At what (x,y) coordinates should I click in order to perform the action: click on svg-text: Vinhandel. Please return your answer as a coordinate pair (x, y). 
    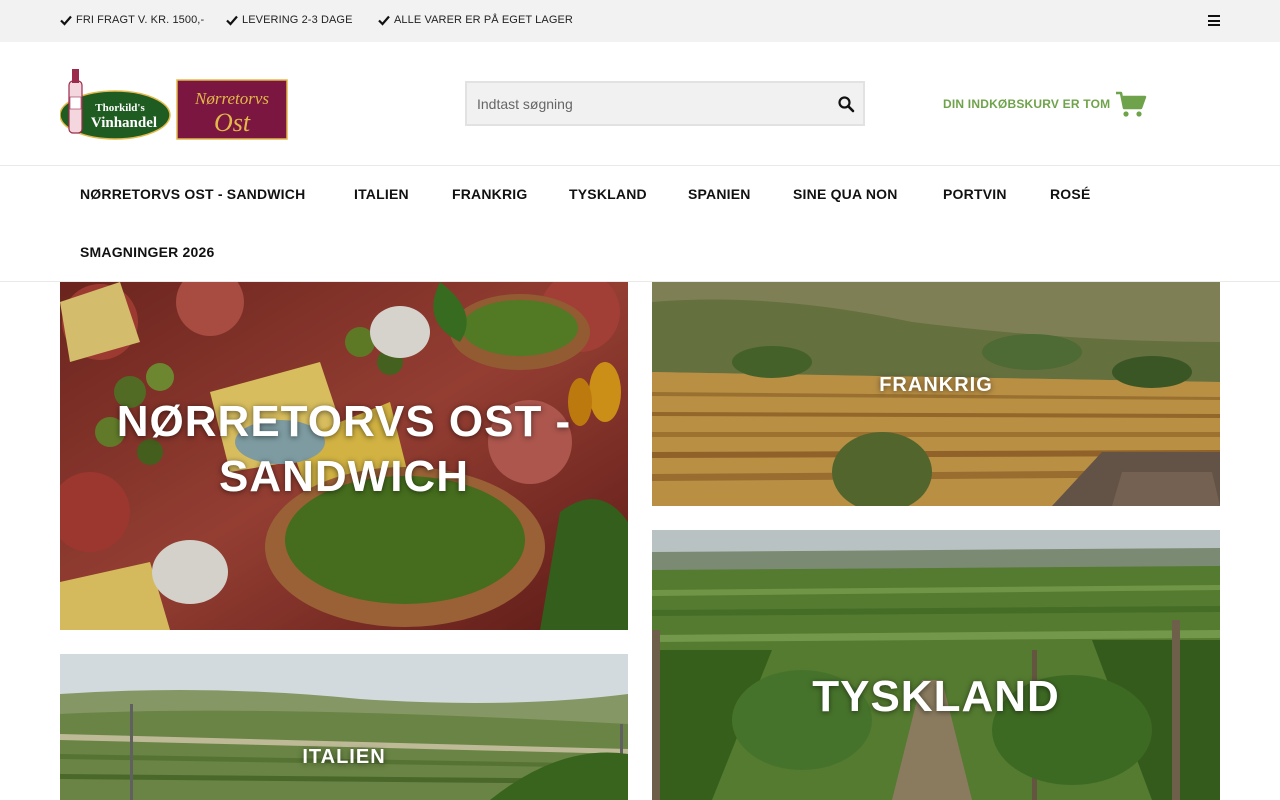
    Looking at the image, I should click on (124, 123).